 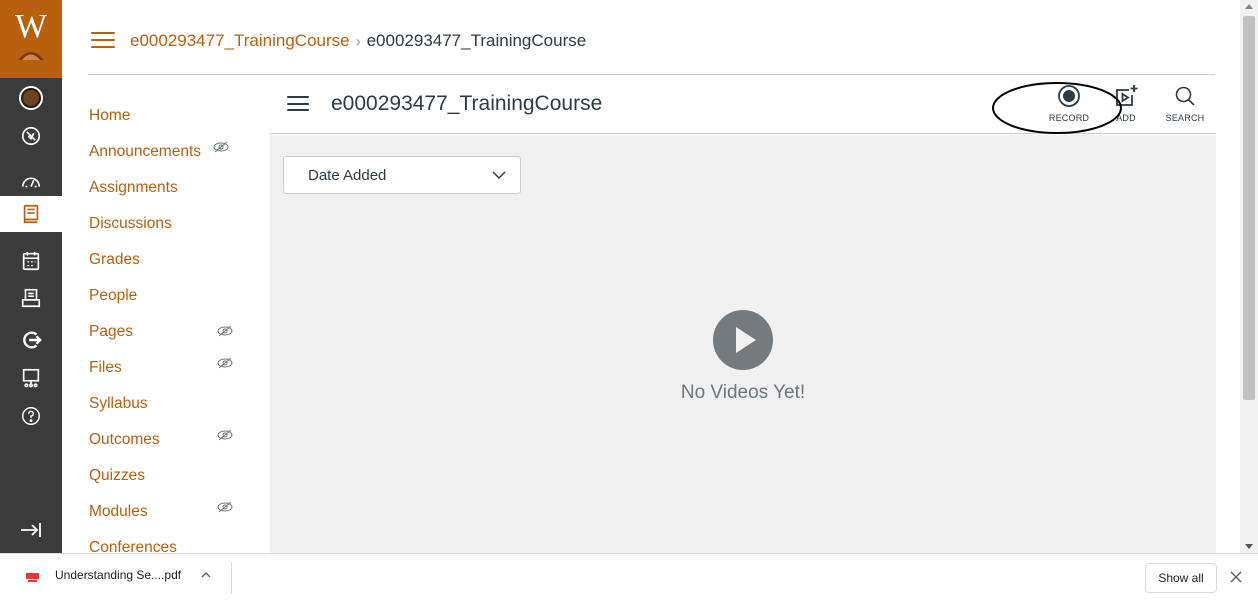 I want to click on nav-history, so click(x=31, y=340).